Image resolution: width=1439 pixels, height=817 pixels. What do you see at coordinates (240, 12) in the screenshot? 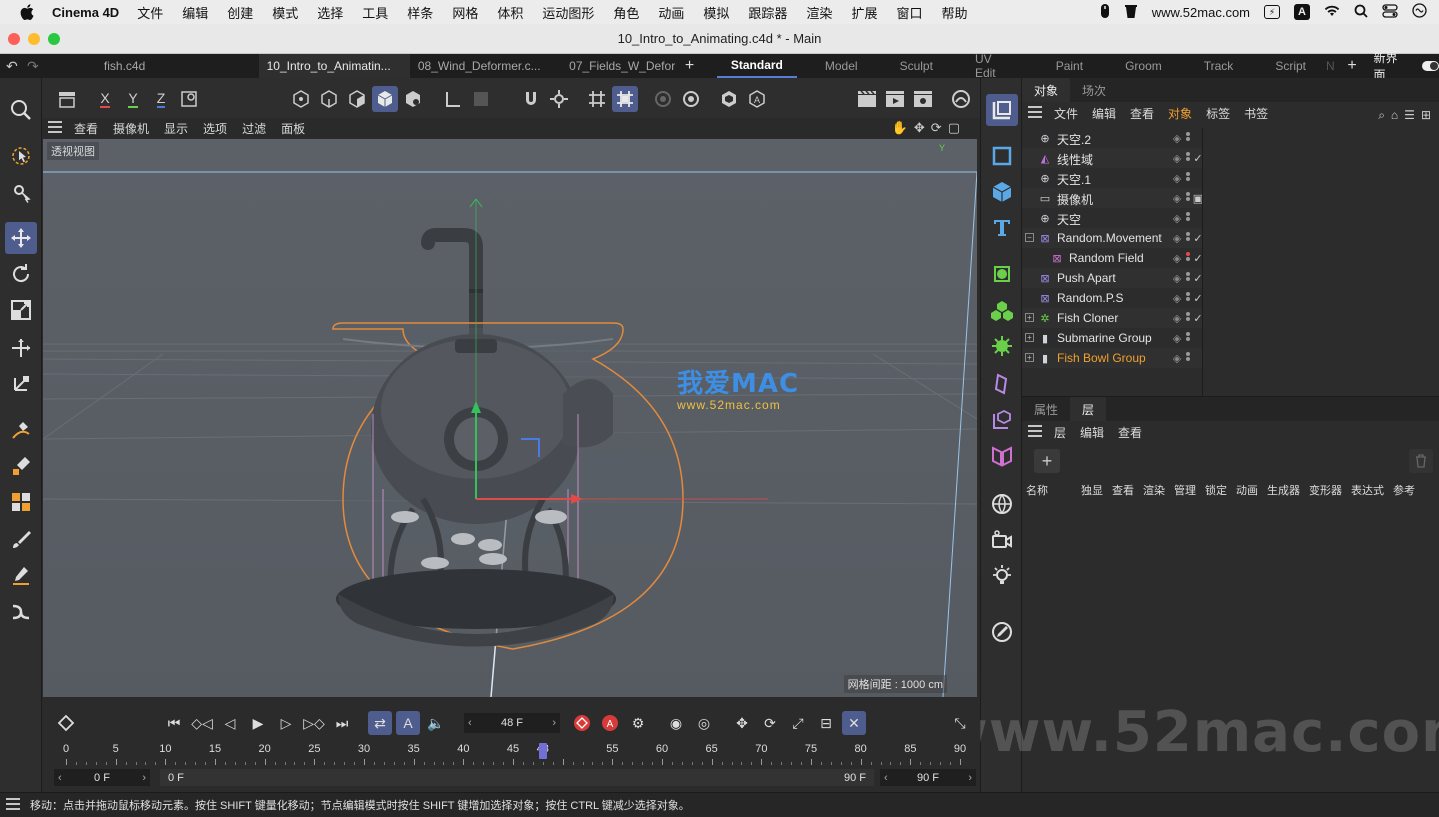
I see `menu-create: 创建` at bounding box center [240, 12].